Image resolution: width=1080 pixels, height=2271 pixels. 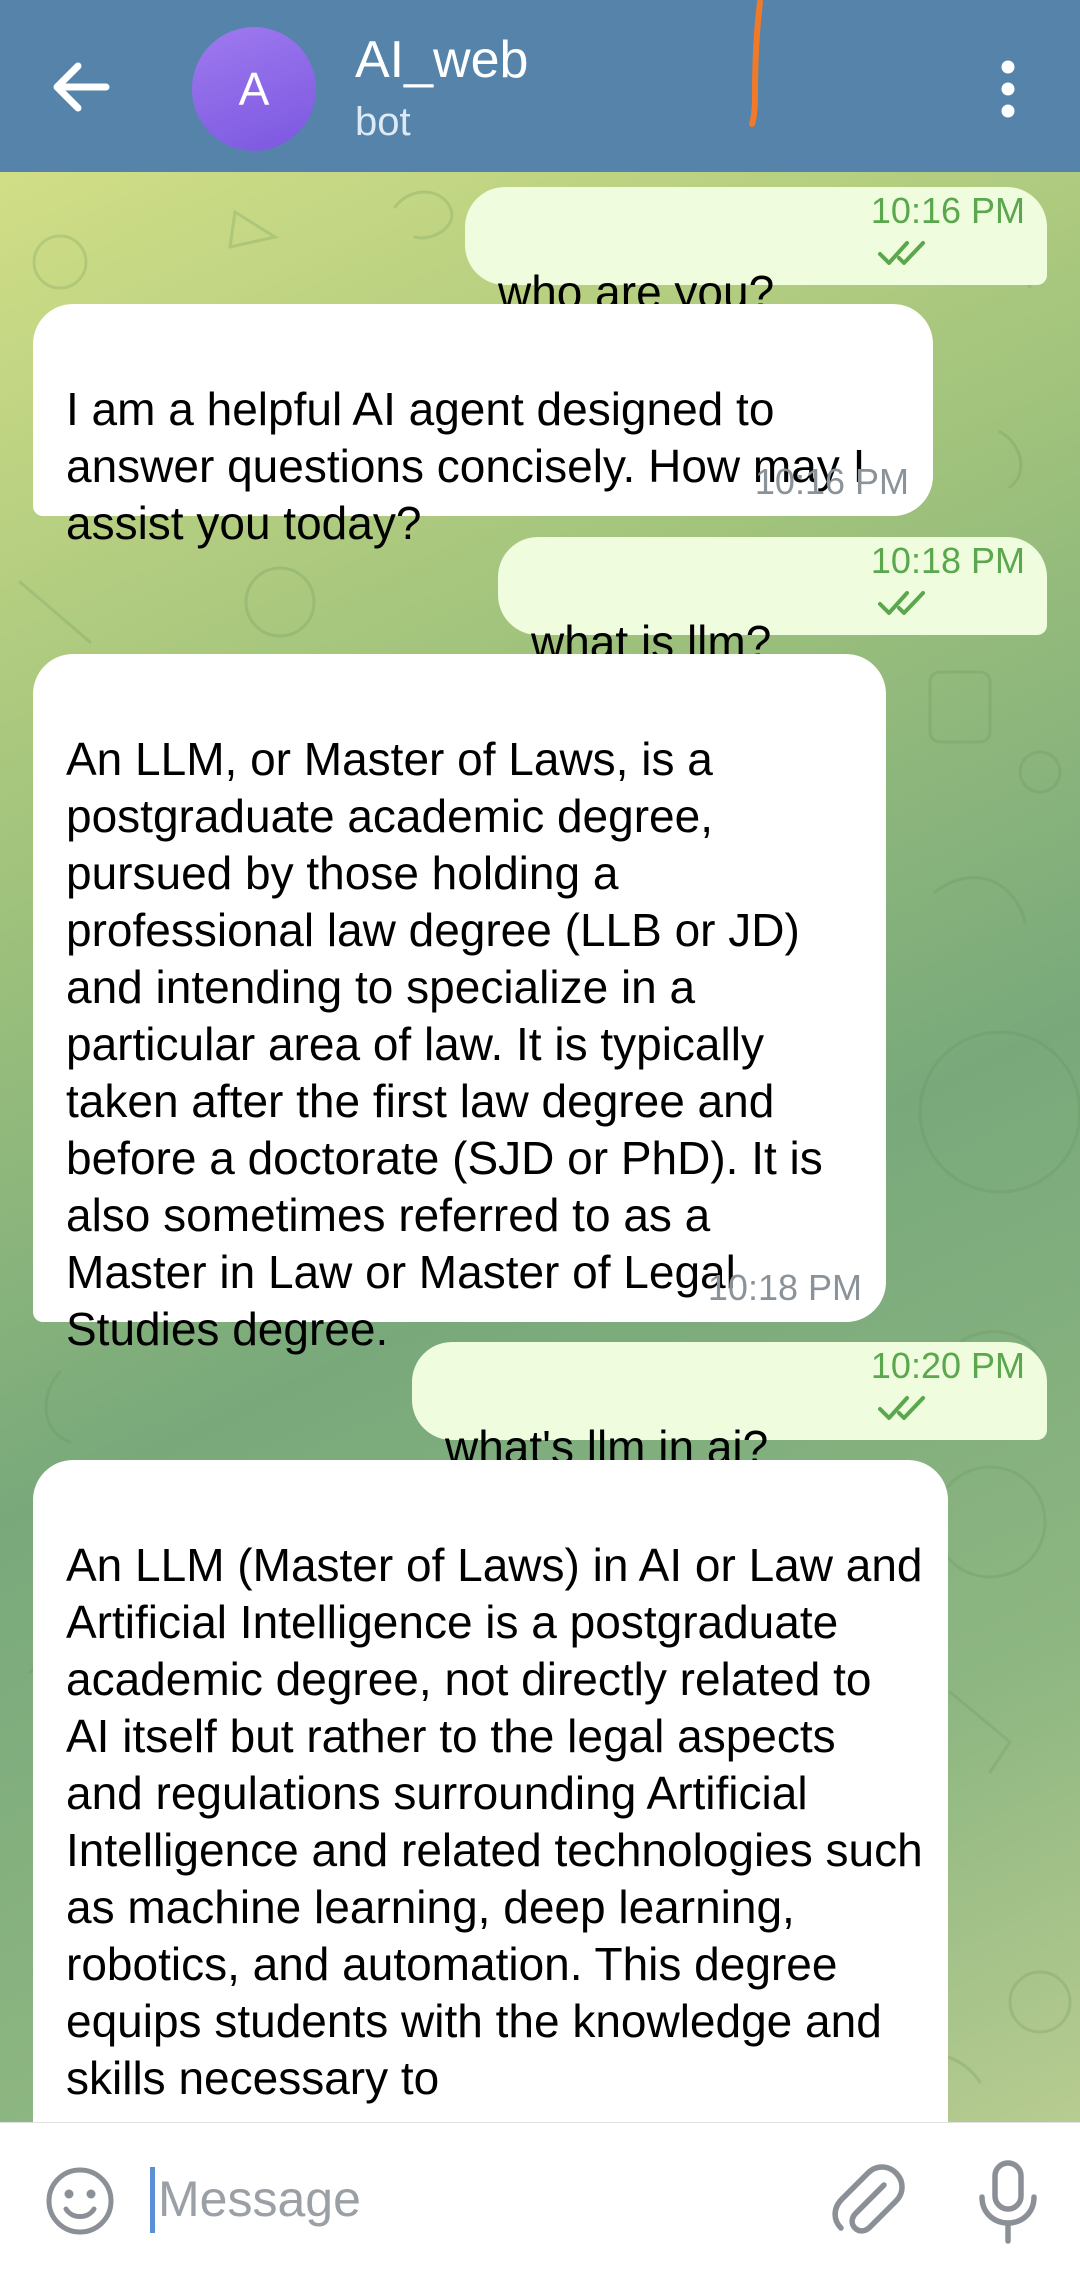 I want to click on arrow-left-icon, so click(x=81, y=87).